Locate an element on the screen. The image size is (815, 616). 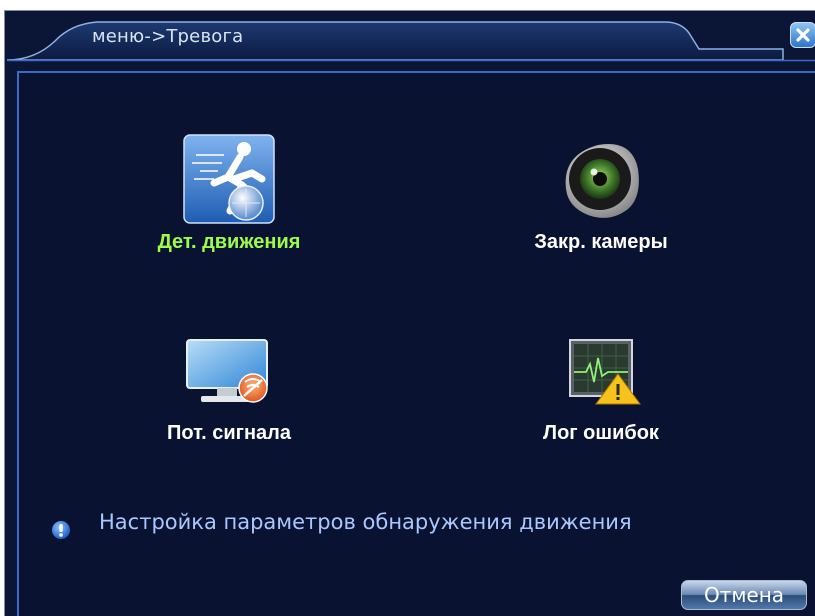
tile-label: Пот. сигнала is located at coordinates (229, 433).